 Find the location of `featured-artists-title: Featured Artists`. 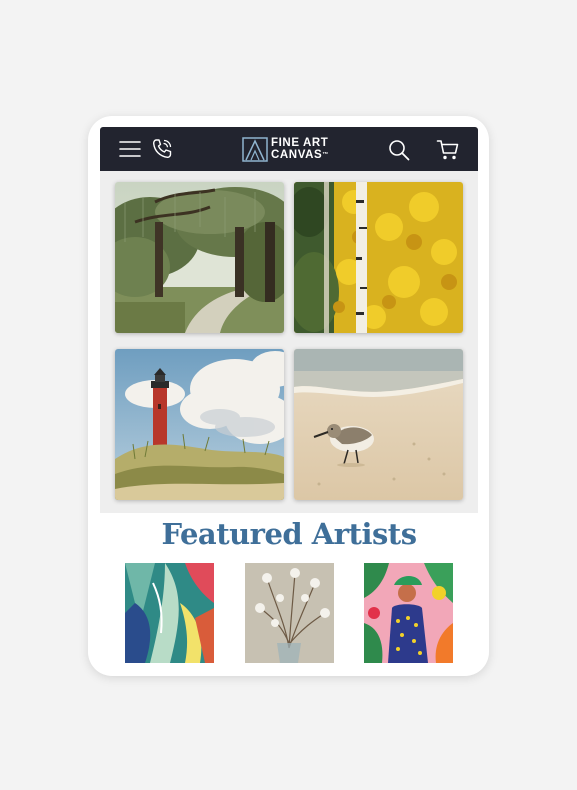

featured-artists-title: Featured Artists is located at coordinates (289, 534).